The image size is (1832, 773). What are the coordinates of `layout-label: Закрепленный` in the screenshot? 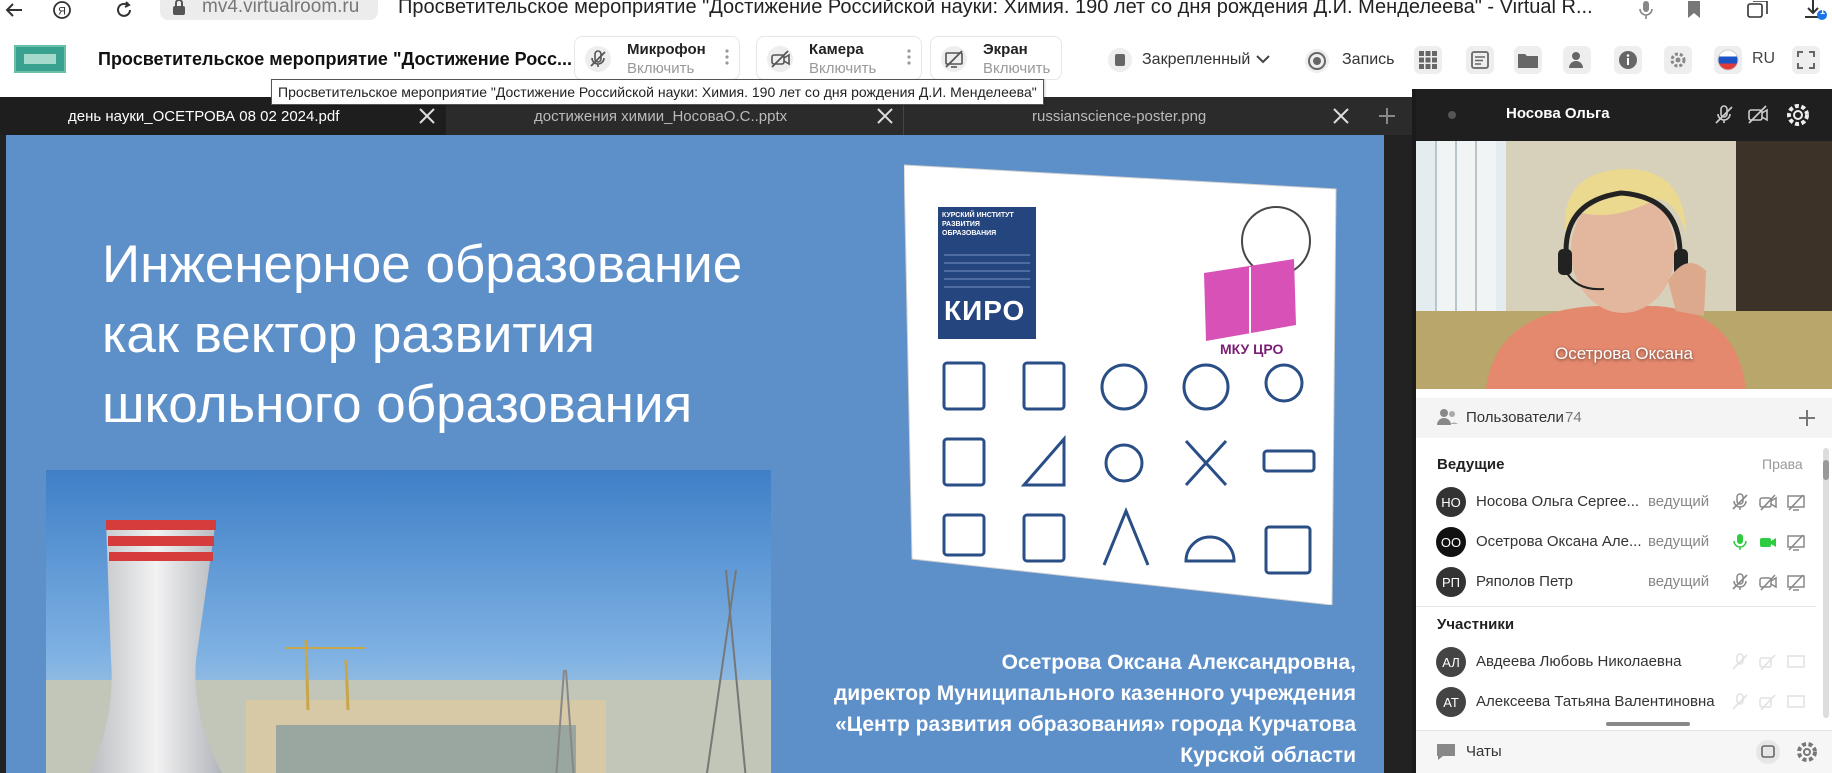 It's located at (1196, 59).